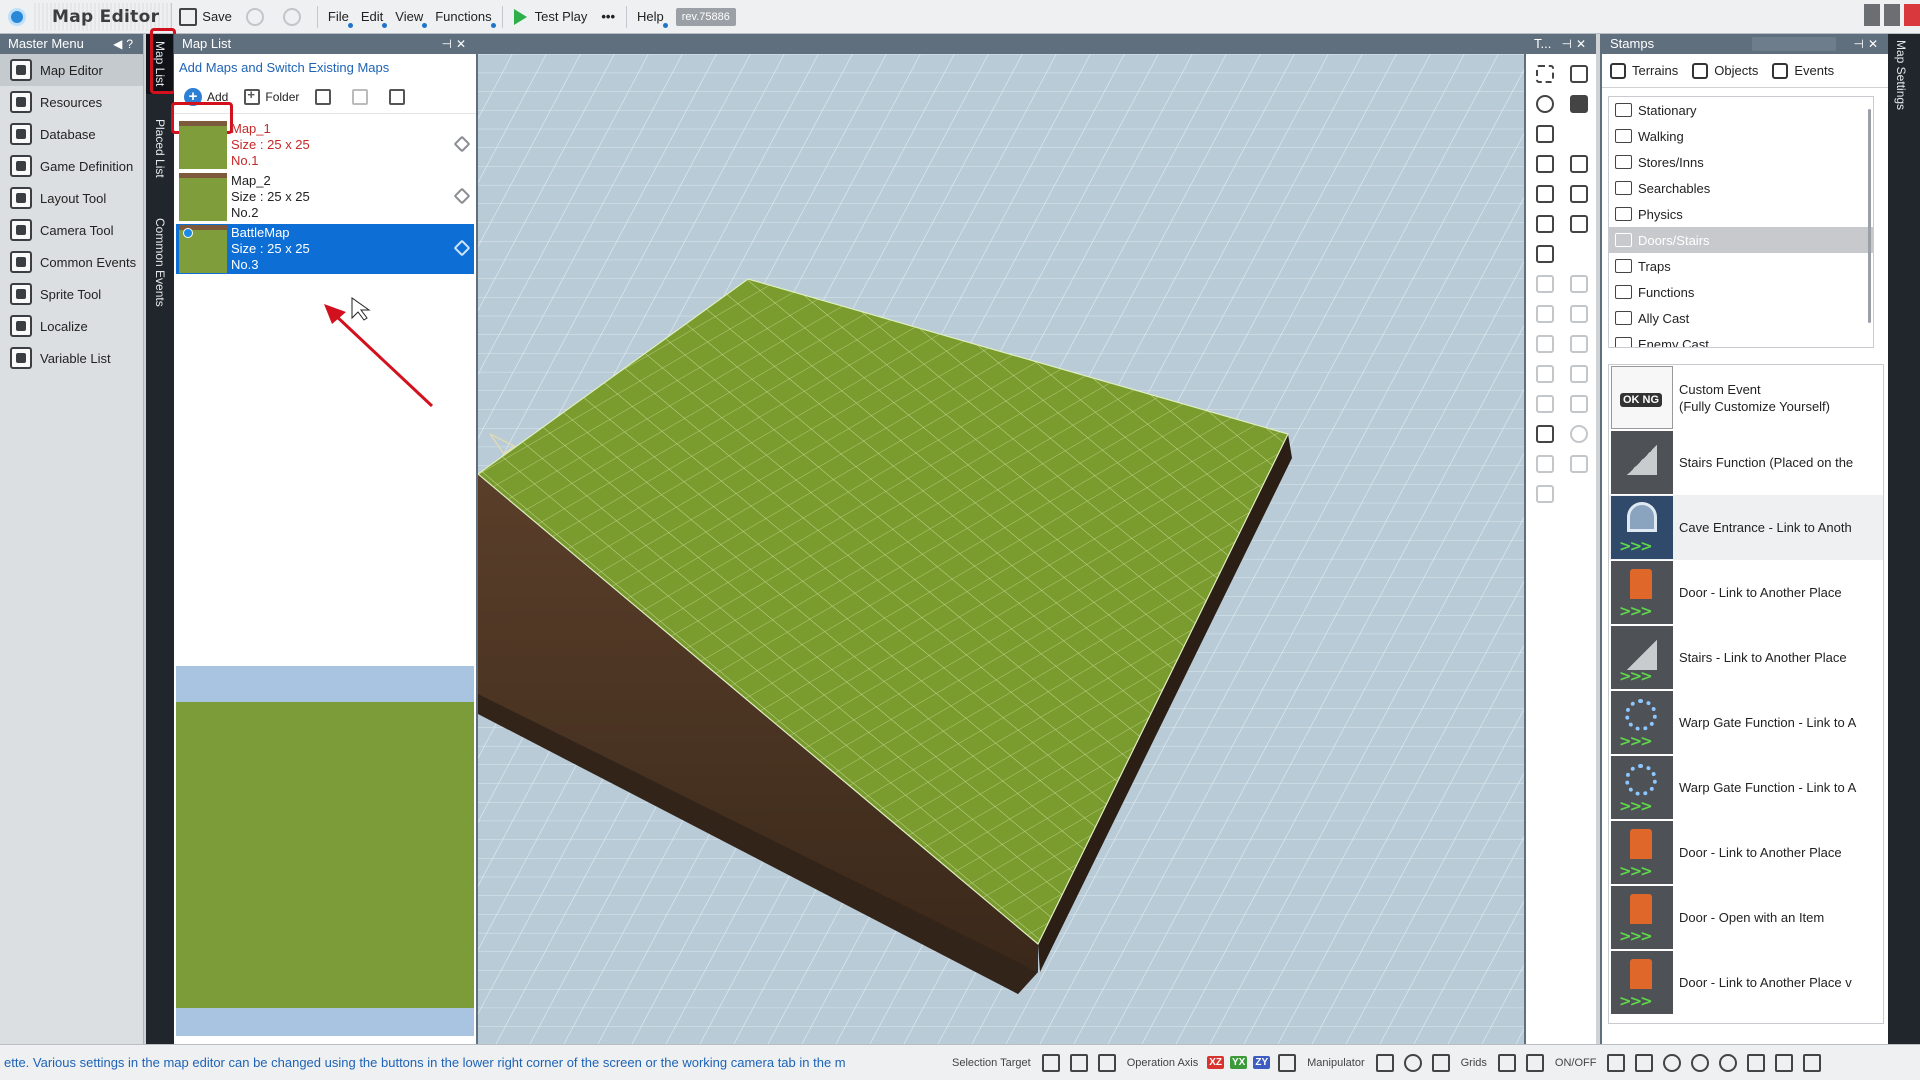  What do you see at coordinates (608, 17) in the screenshot?
I see `more-button: •••` at bounding box center [608, 17].